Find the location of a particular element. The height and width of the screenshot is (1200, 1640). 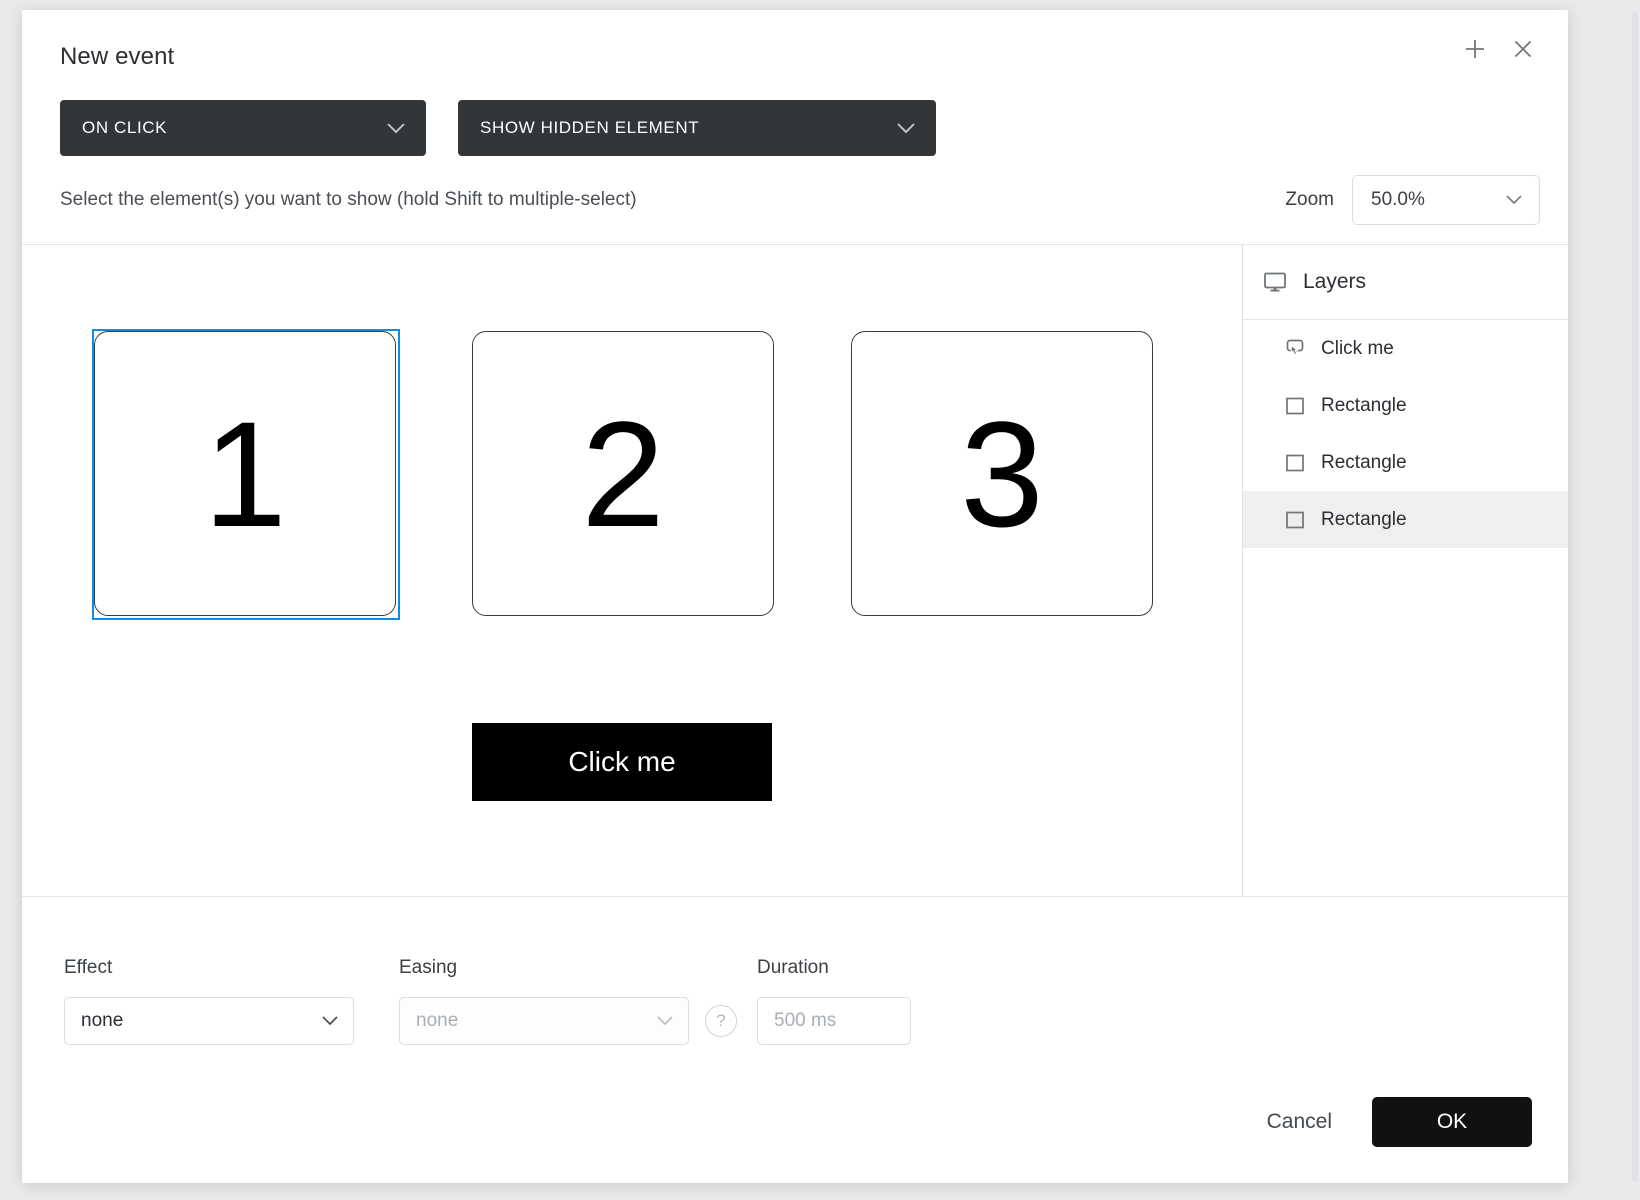

effect-field: Effect none is located at coordinates (209, 1001).